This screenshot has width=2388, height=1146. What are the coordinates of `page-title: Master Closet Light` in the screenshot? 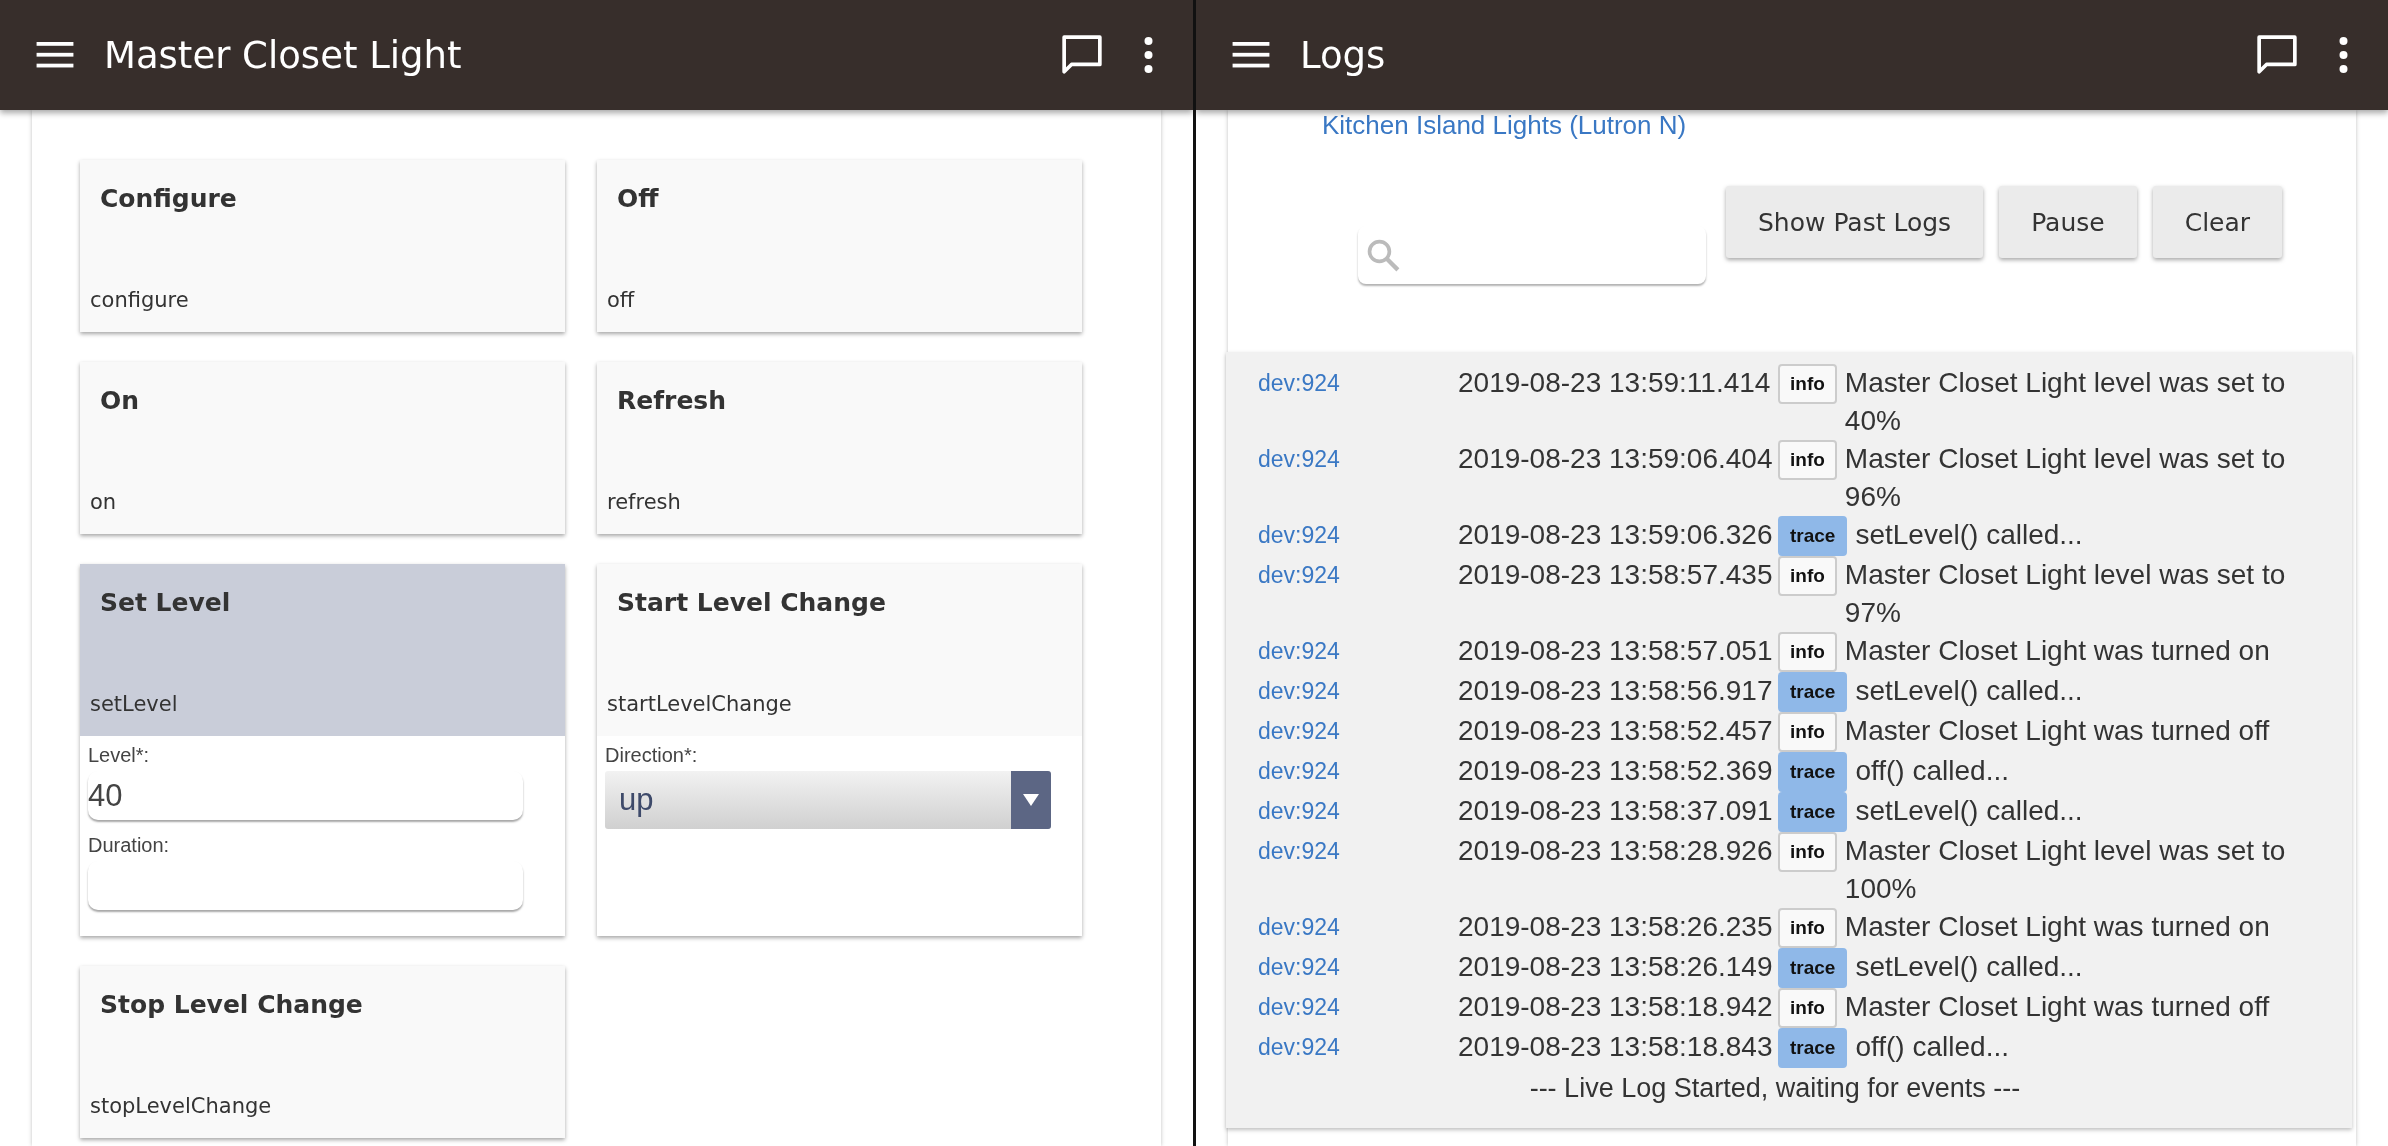 It's located at (283, 55).